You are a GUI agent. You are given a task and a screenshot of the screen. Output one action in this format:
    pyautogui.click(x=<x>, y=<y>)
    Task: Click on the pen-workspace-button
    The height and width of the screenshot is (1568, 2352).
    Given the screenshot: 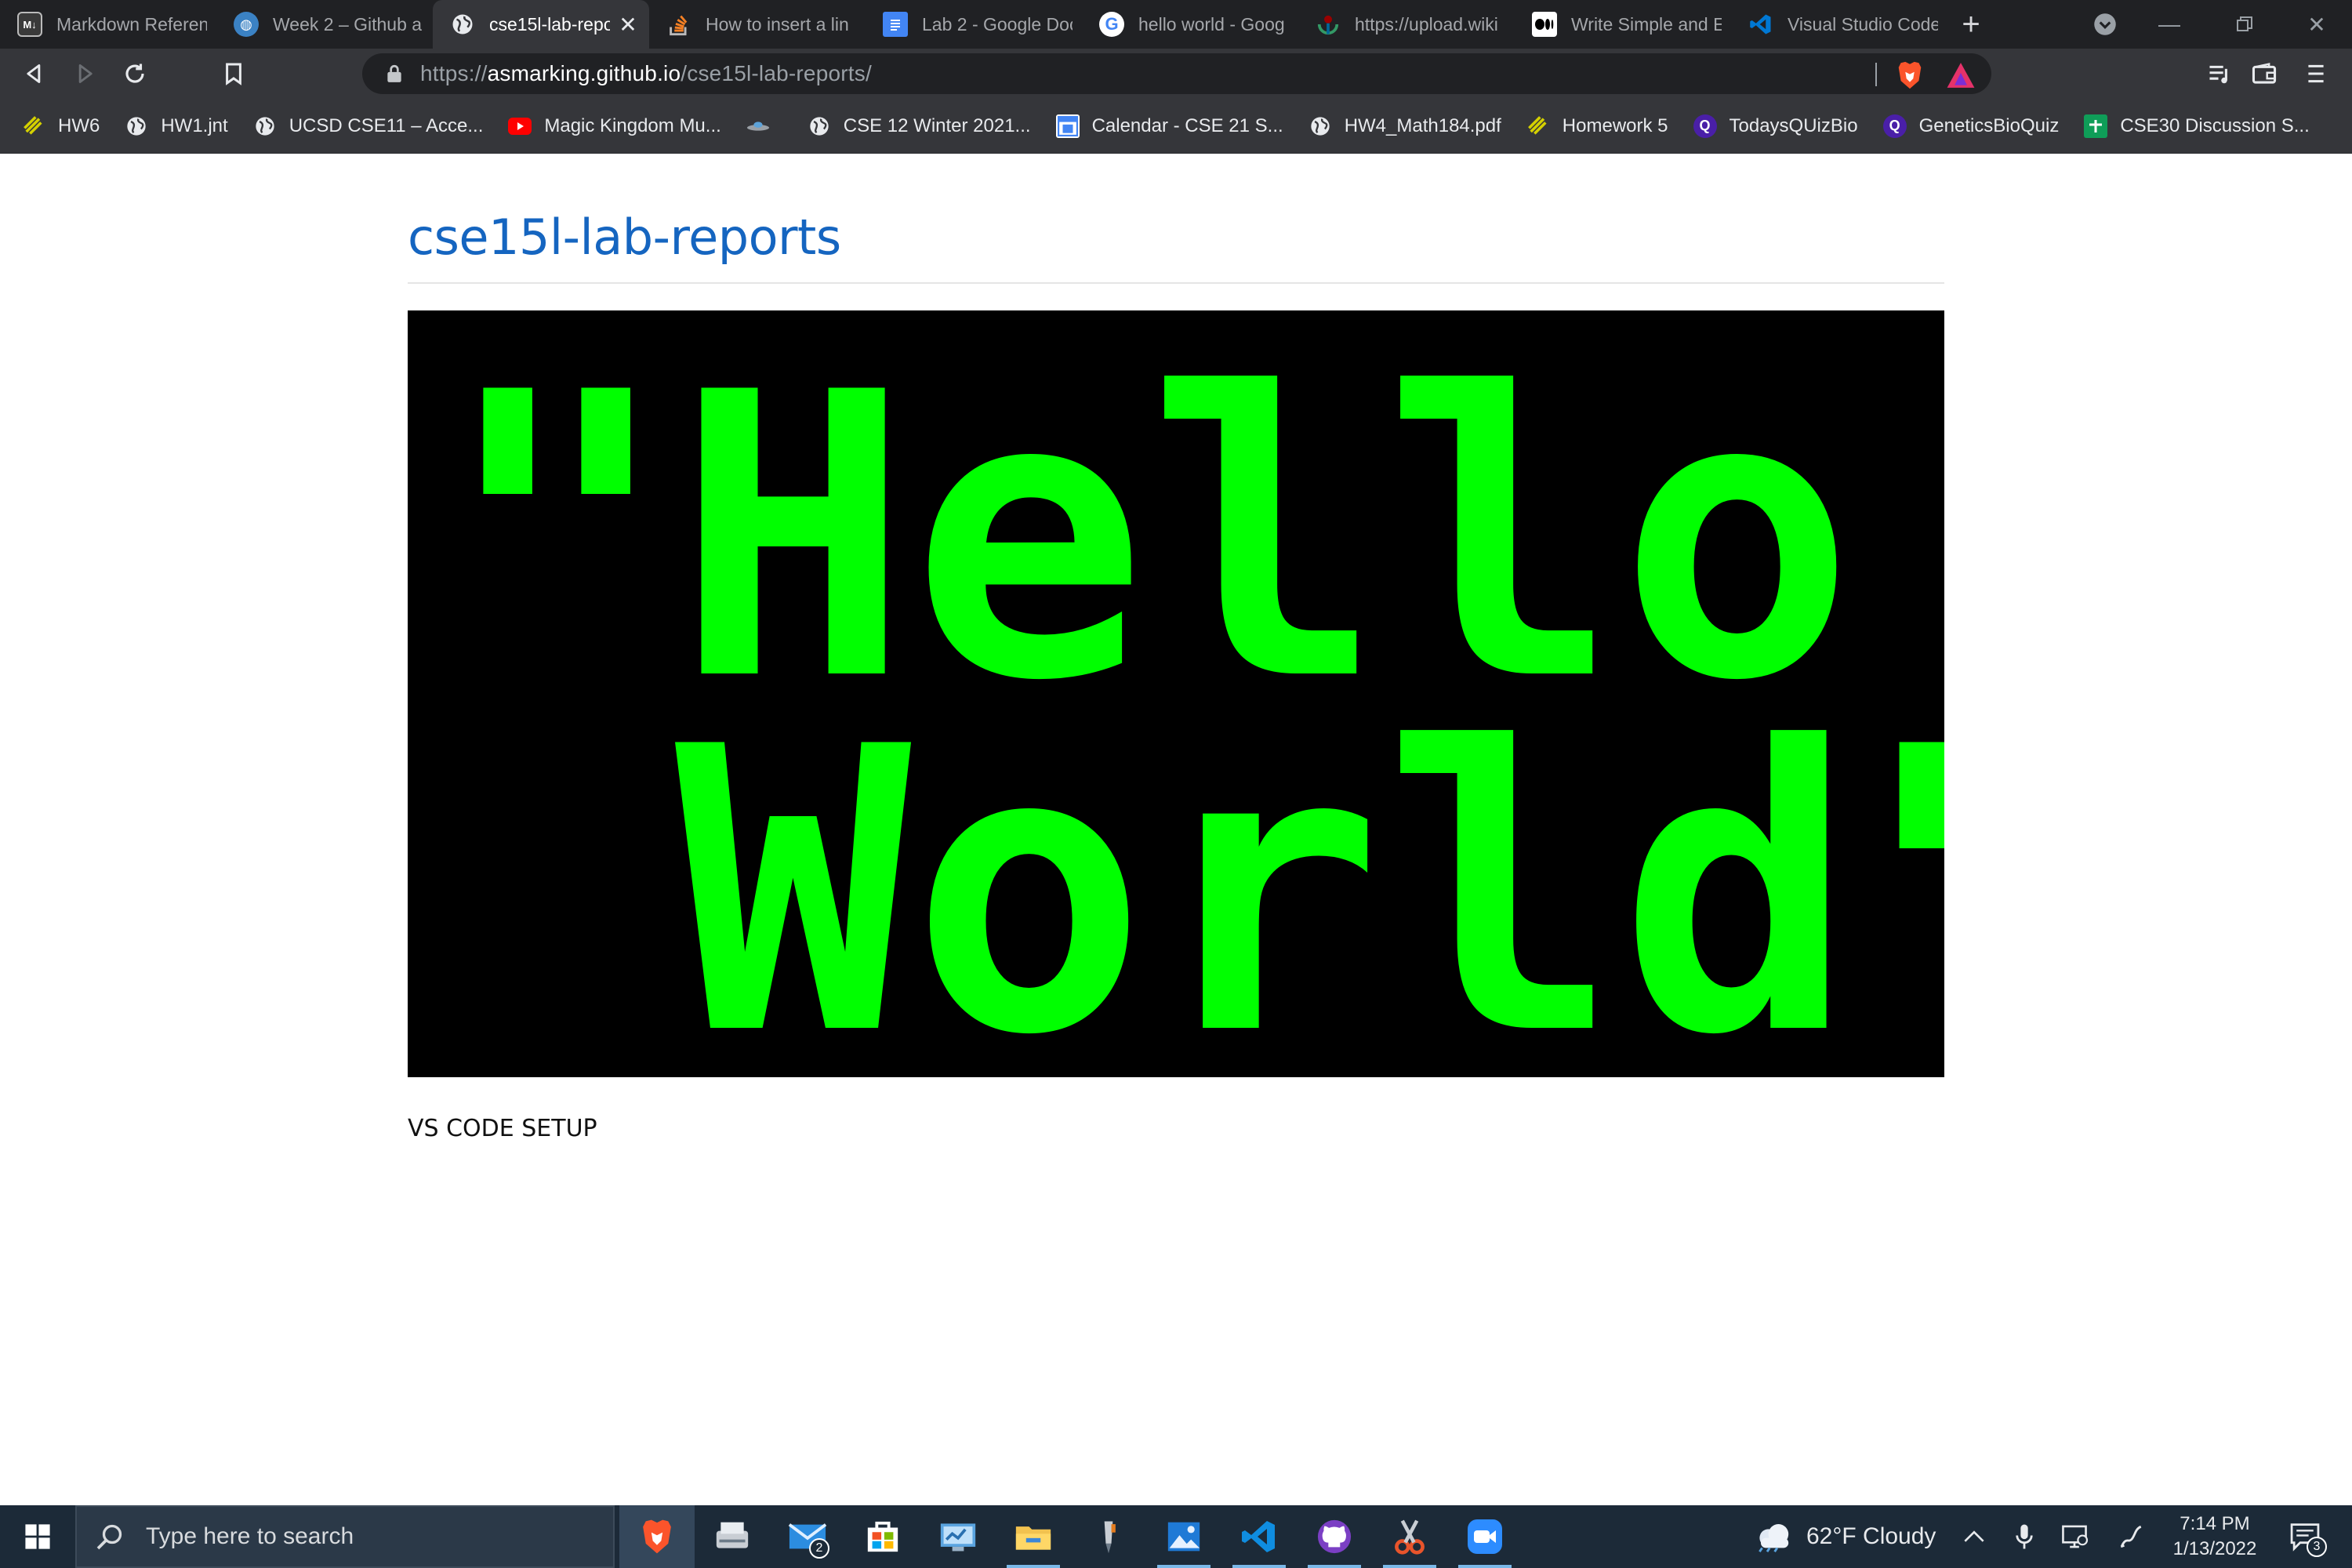 What is the action you would take?
    pyautogui.click(x=2131, y=1536)
    